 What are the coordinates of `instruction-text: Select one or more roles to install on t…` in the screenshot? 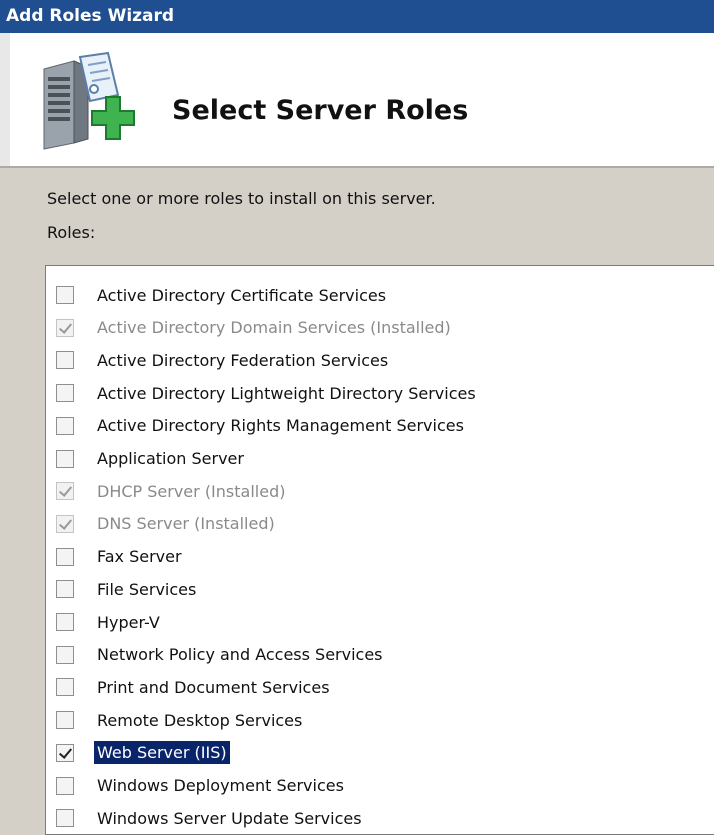 It's located at (241, 198).